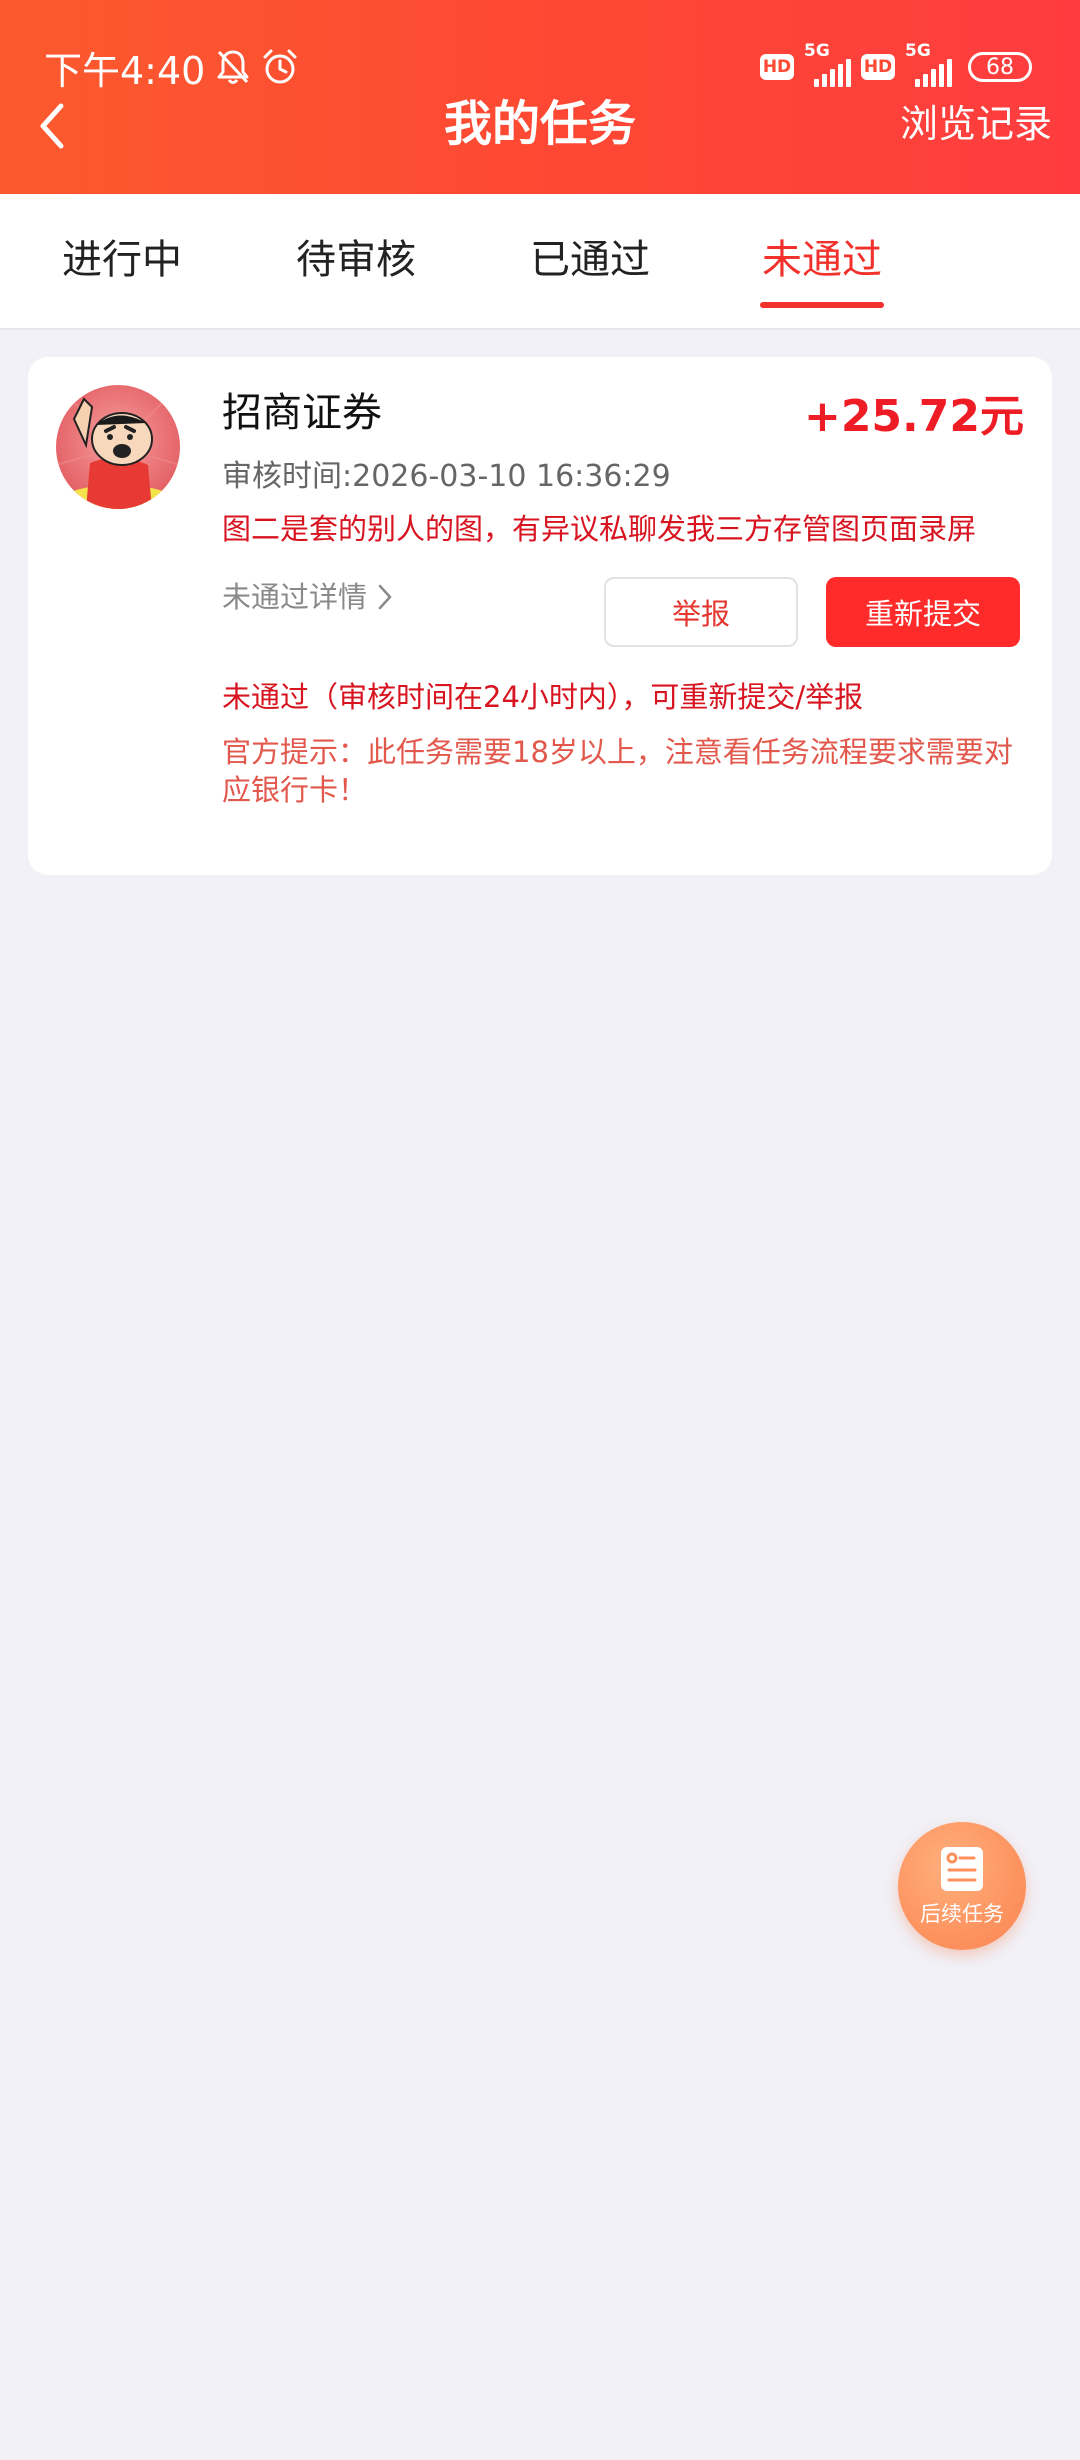  Describe the element at coordinates (295, 597) in the screenshot. I see `reject-detail-label: 未通过详情` at that location.